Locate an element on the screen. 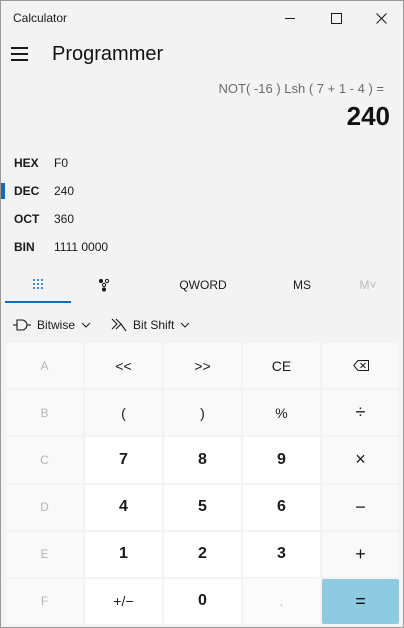  mode-tab-bar: QWORD MS M˅ is located at coordinates (202, 285).